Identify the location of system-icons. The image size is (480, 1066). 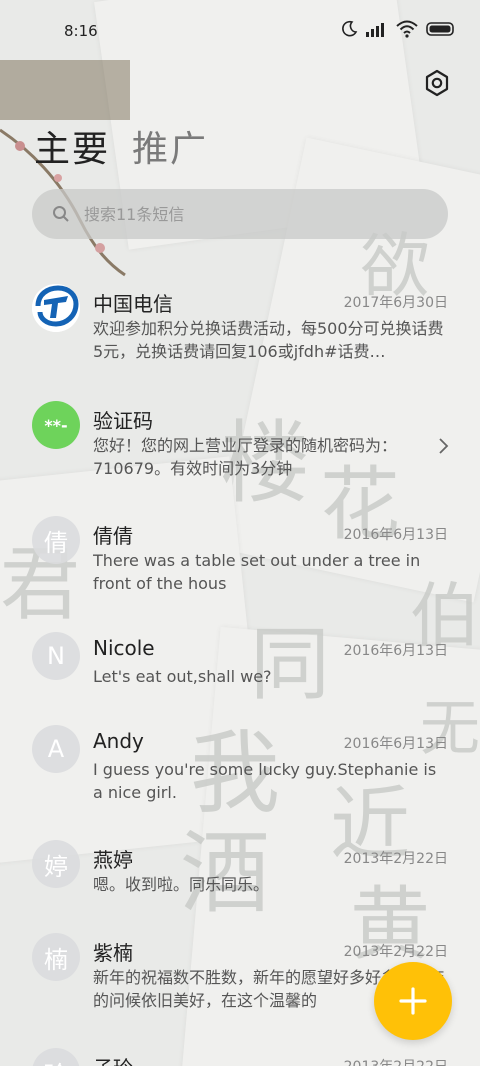
(398, 29).